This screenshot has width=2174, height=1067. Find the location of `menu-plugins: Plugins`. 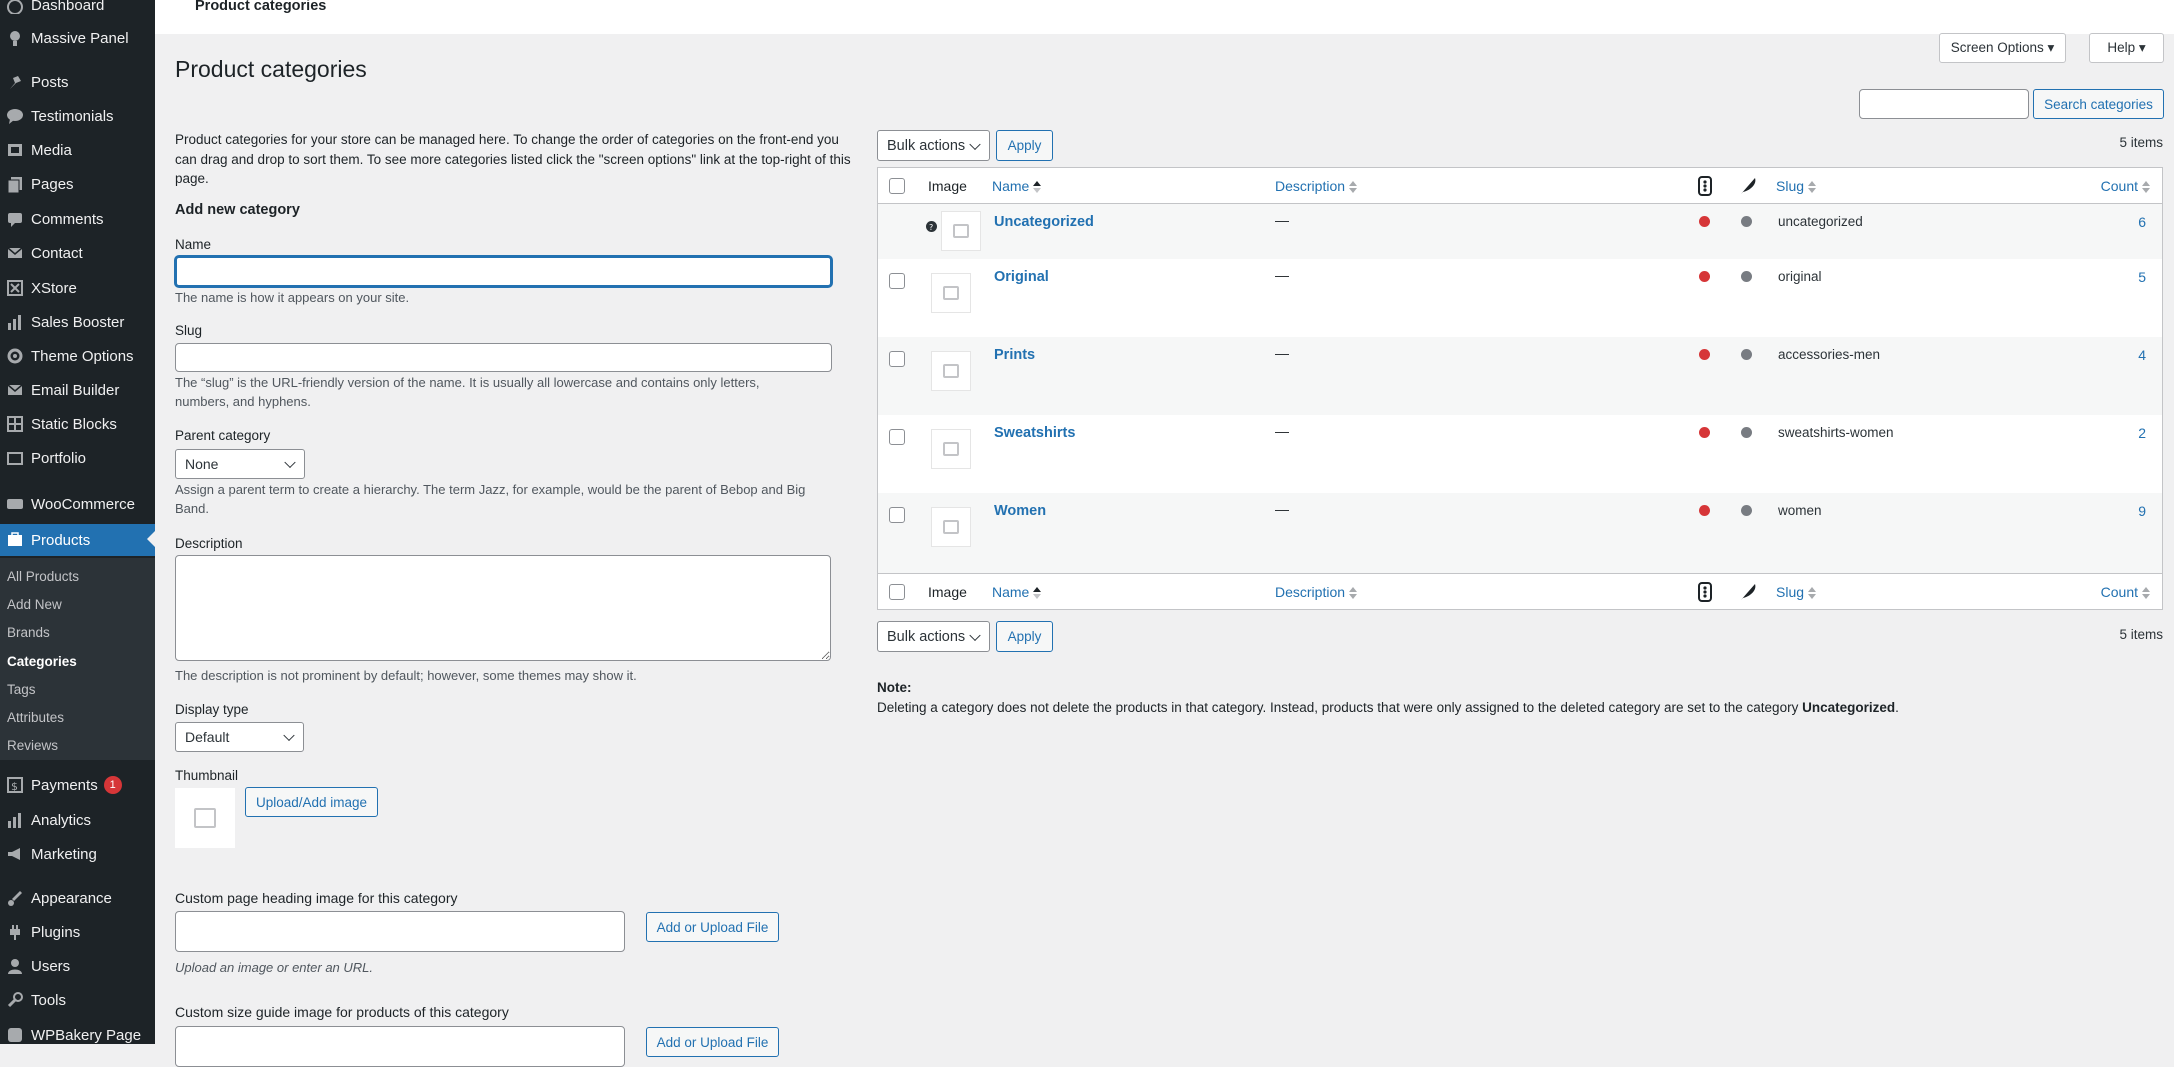

menu-plugins: Plugins is located at coordinates (77, 932).